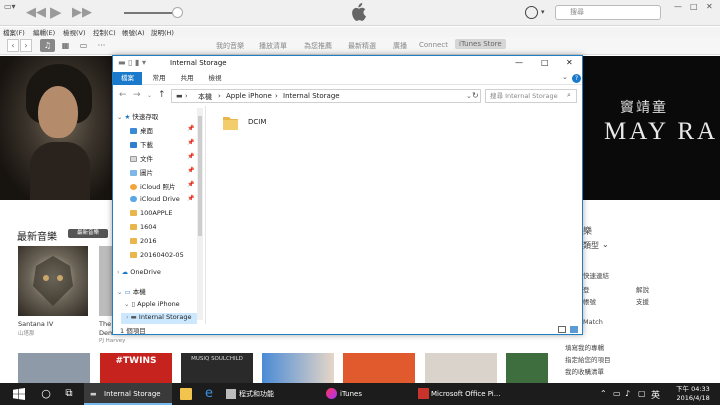  I want to click on tv-icon: ▭, so click(83, 45).